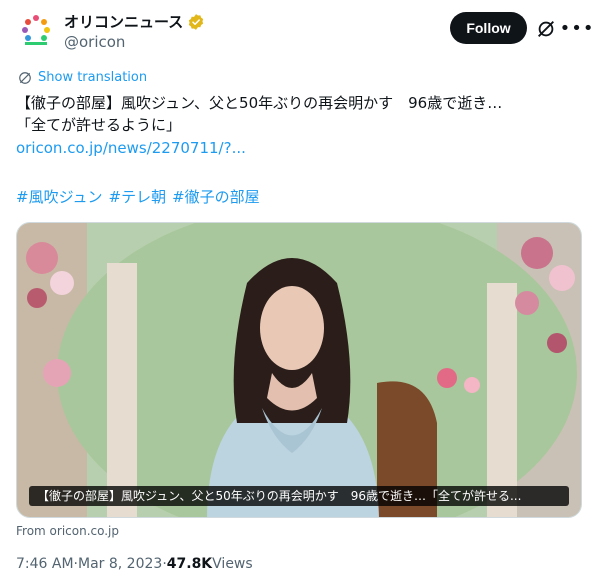 This screenshot has width=598, height=583. I want to click on verified-badge-icon, so click(196, 21).